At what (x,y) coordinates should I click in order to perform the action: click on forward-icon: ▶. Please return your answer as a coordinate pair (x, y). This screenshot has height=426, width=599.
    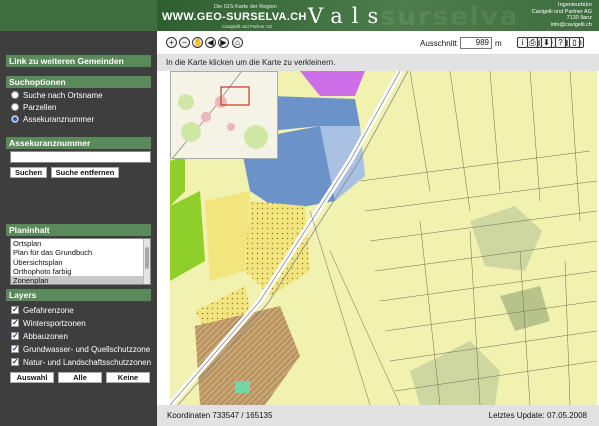
    Looking at the image, I should click on (223, 42).